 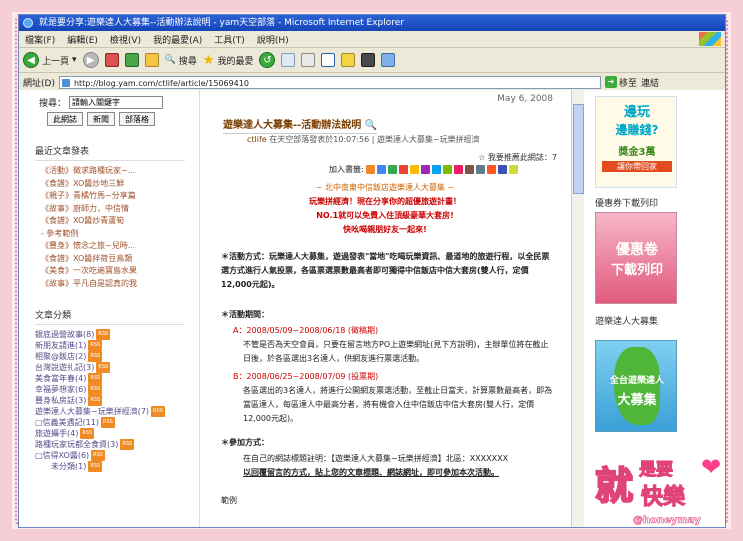 What do you see at coordinates (620, 82) in the screenshot?
I see `go-button: ➜ 移至` at bounding box center [620, 82].